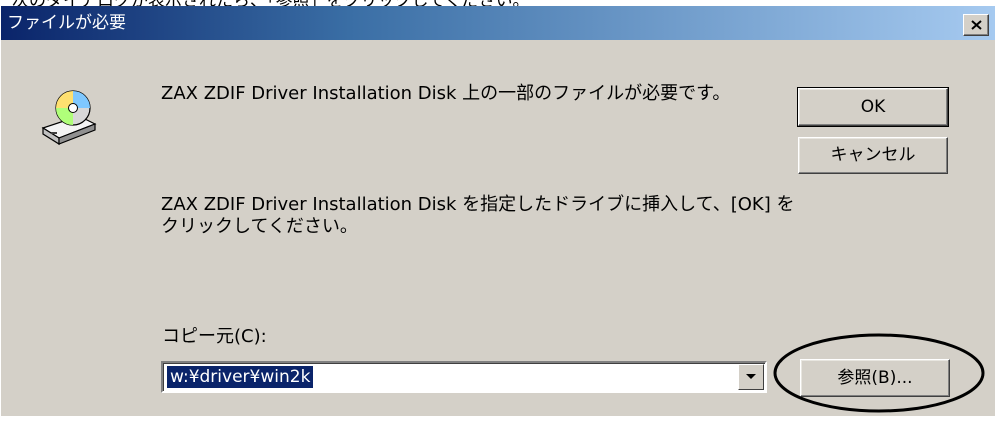  I want to click on title-bar: ファイルが必要, so click(498, 23).